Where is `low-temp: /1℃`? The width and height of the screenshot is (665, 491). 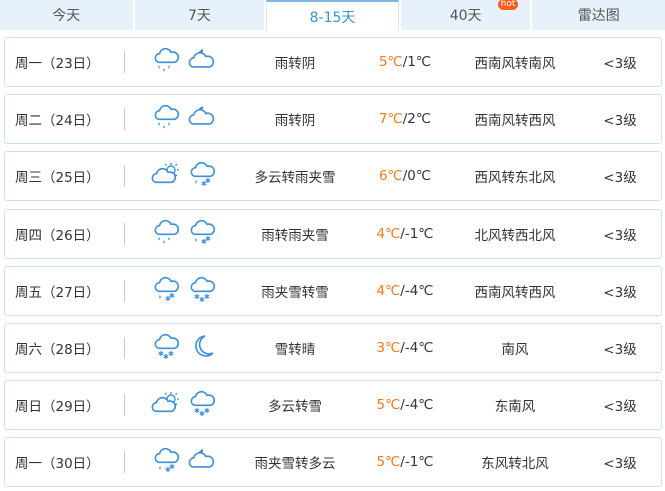
low-temp: /1℃ is located at coordinates (417, 62).